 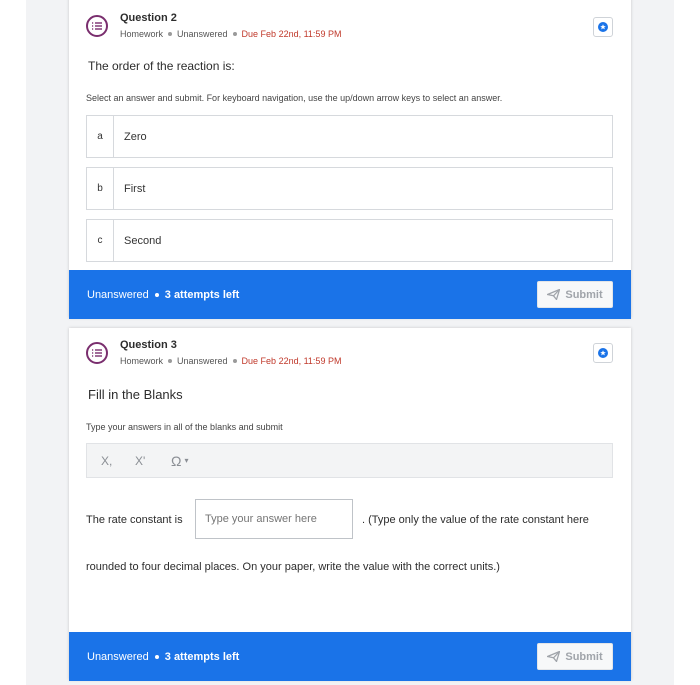 What do you see at coordinates (135, 188) in the screenshot?
I see `choice-text: First` at bounding box center [135, 188].